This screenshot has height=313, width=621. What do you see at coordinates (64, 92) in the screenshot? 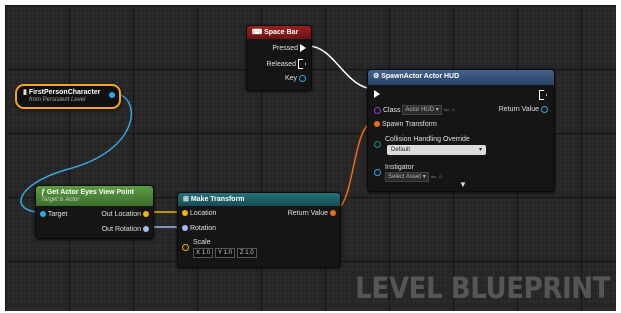
I see `variable-title: FirstPersonCharacter` at bounding box center [64, 92].